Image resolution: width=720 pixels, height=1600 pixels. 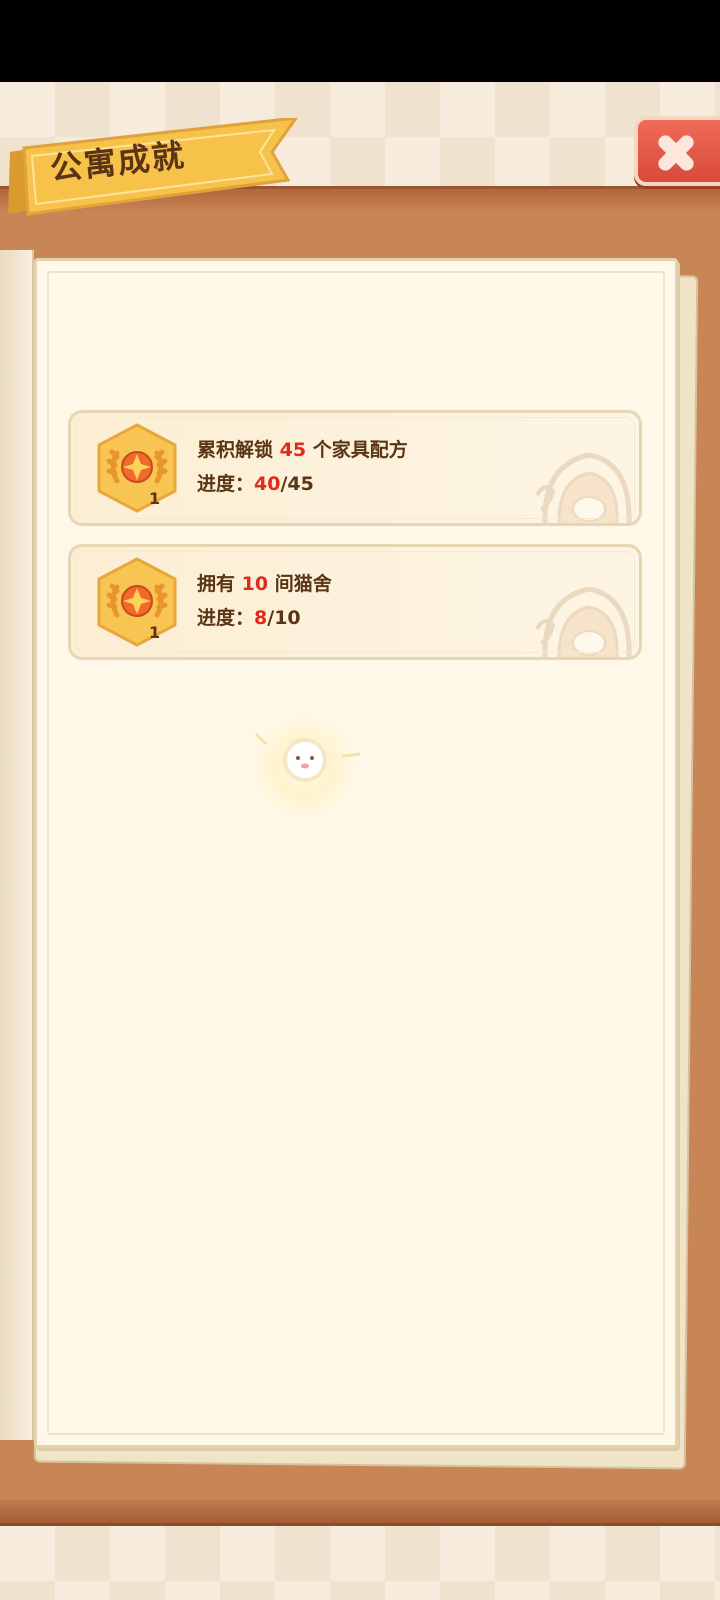 I want to click on achievement-card: 1 累积解锁 45 个家具配方 进度：40/45, so click(x=355, y=468).